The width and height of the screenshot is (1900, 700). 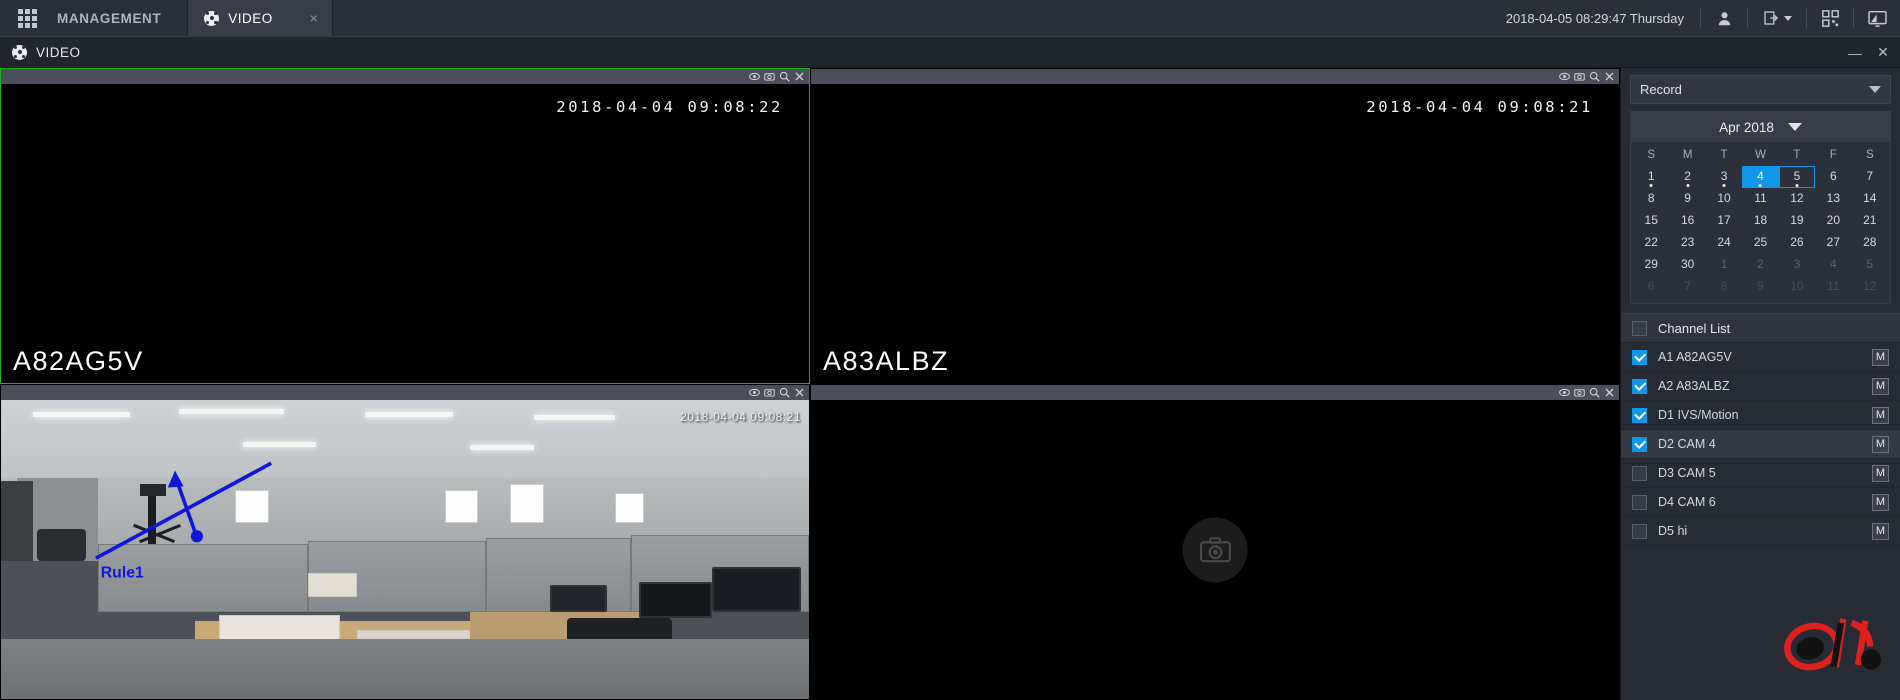 I want to click on calendar-day: 23, so click(x=1687, y=243).